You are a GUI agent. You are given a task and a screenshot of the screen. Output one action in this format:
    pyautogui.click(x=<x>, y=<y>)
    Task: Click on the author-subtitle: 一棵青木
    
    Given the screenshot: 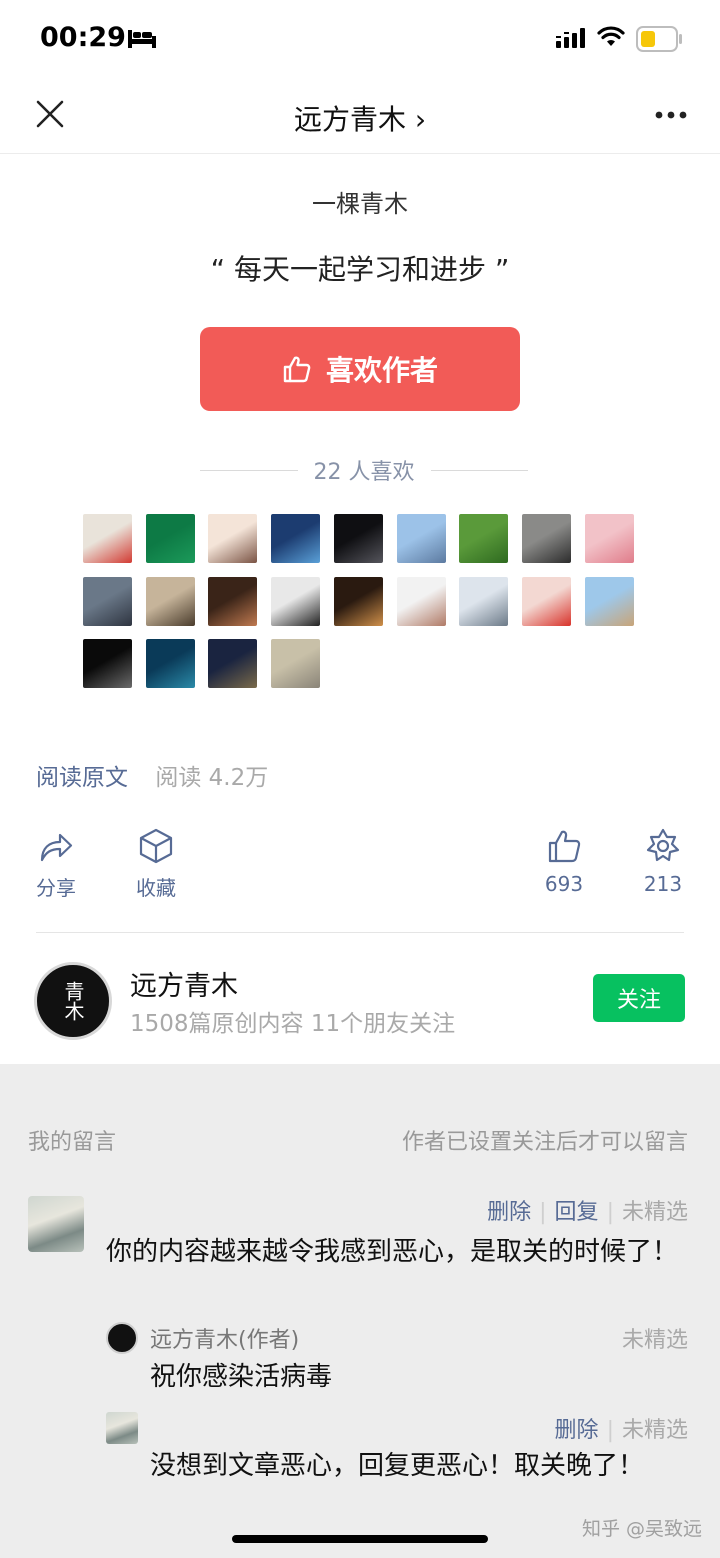 What is the action you would take?
    pyautogui.click(x=360, y=204)
    